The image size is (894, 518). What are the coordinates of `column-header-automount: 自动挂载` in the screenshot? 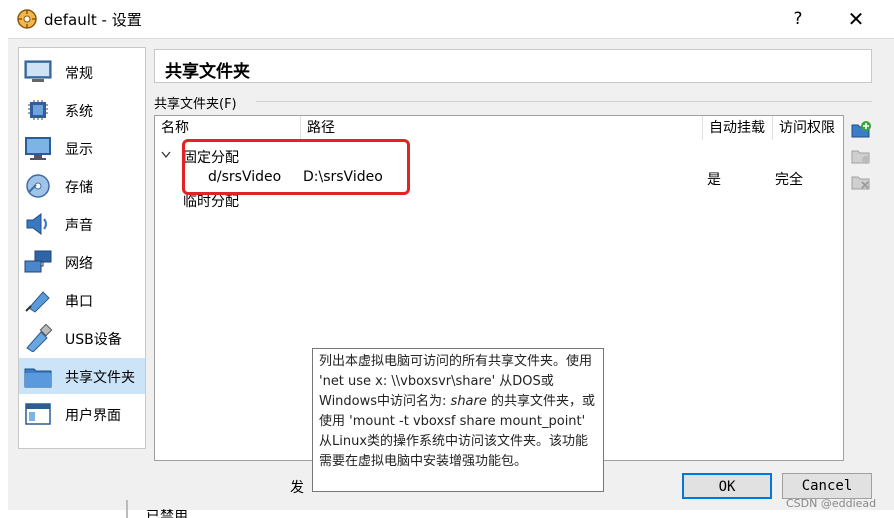 It's located at (738, 128).